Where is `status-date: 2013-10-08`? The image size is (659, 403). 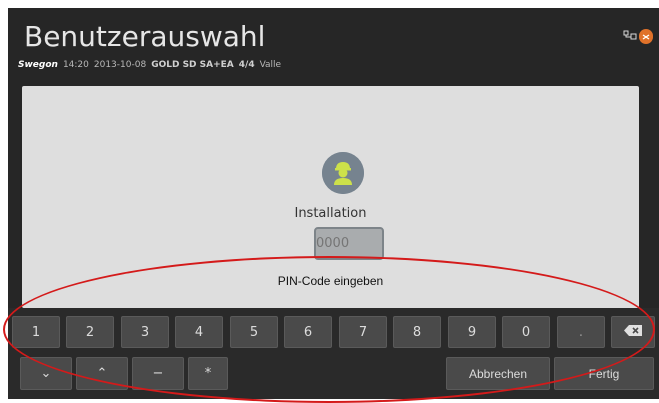
status-date: 2013-10-08 is located at coordinates (120, 65).